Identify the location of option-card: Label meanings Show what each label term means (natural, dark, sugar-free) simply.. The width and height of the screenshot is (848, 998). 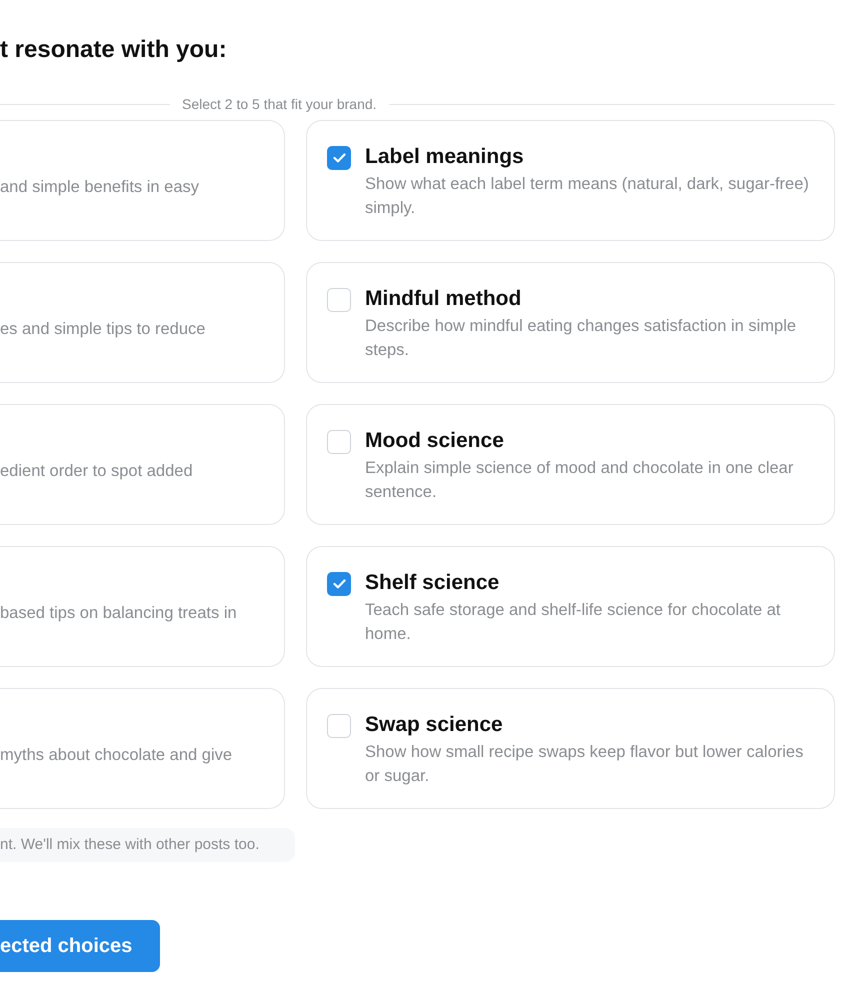
(570, 180).